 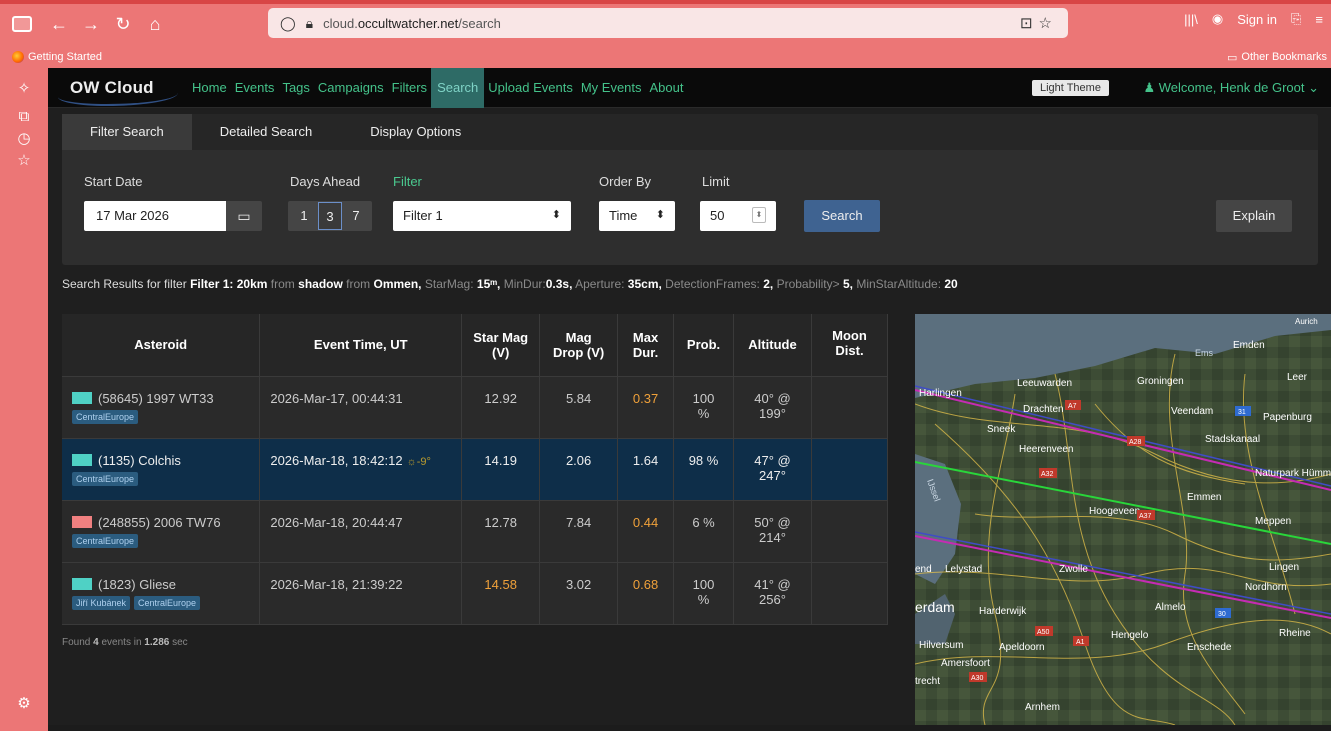 What do you see at coordinates (91, 24) in the screenshot?
I see `forward-arrow-icon: →` at bounding box center [91, 24].